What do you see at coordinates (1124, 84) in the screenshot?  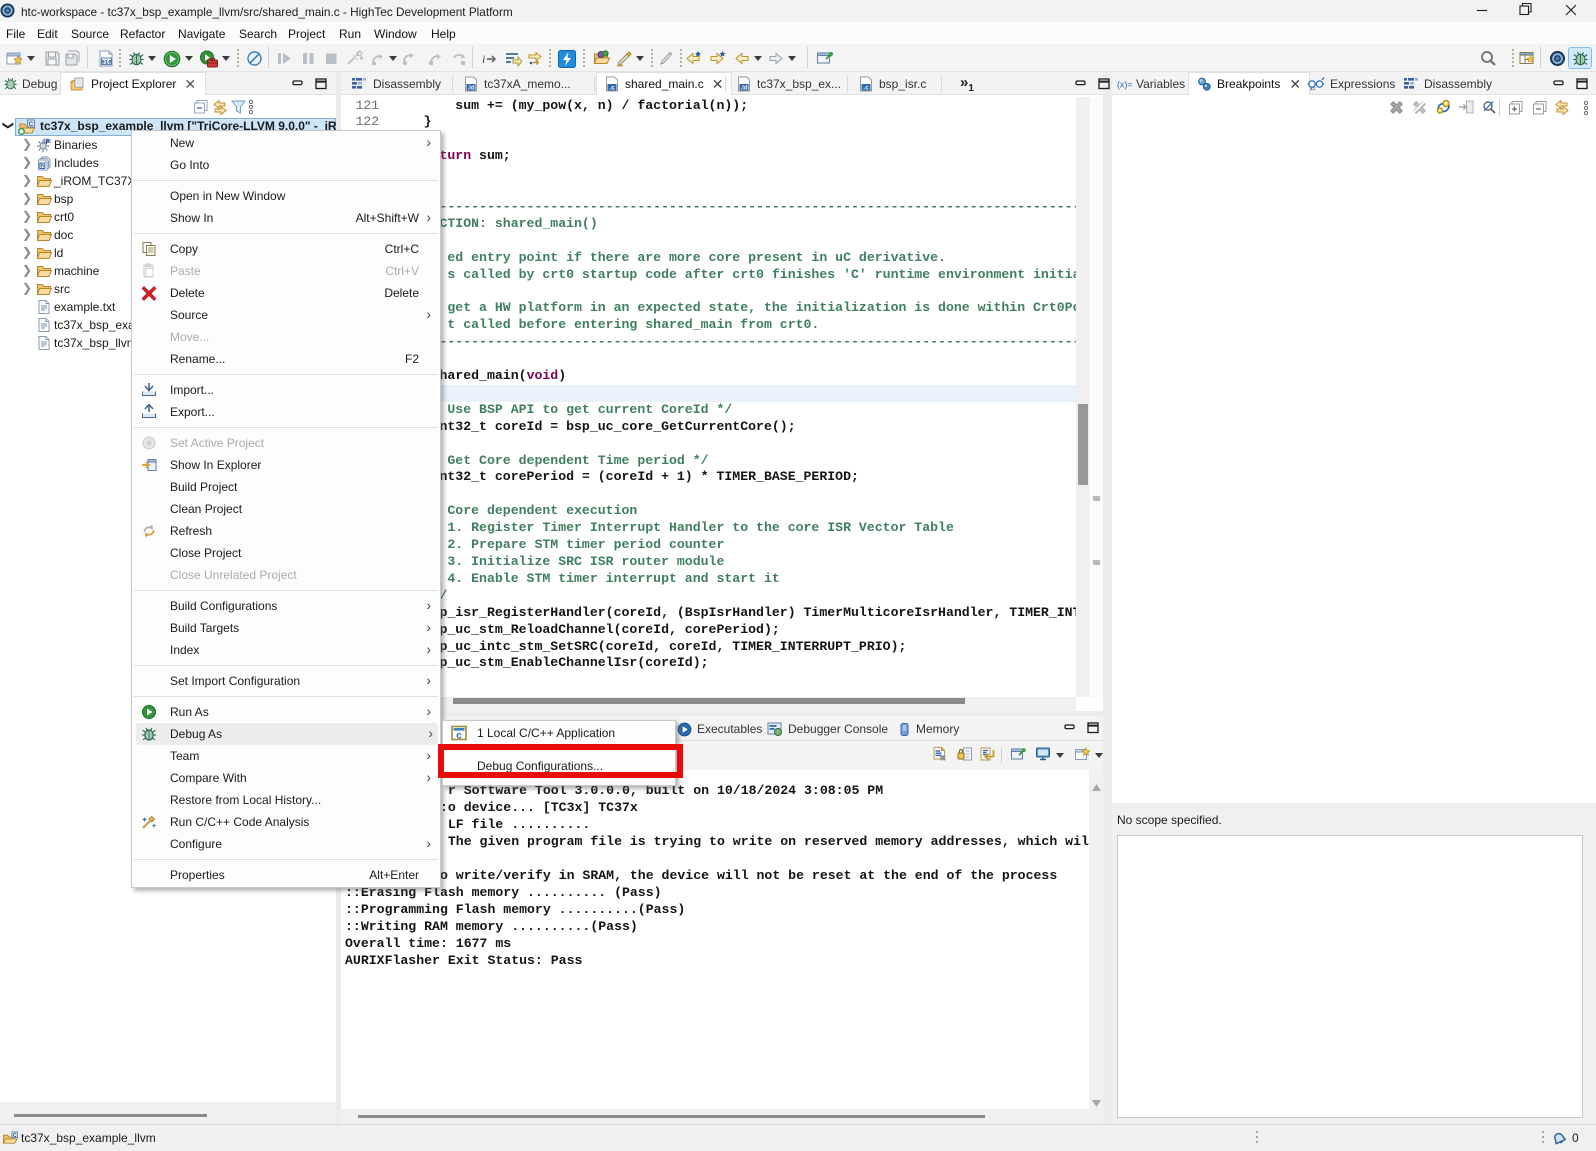 I see `svg-text: (x)=` at bounding box center [1124, 84].